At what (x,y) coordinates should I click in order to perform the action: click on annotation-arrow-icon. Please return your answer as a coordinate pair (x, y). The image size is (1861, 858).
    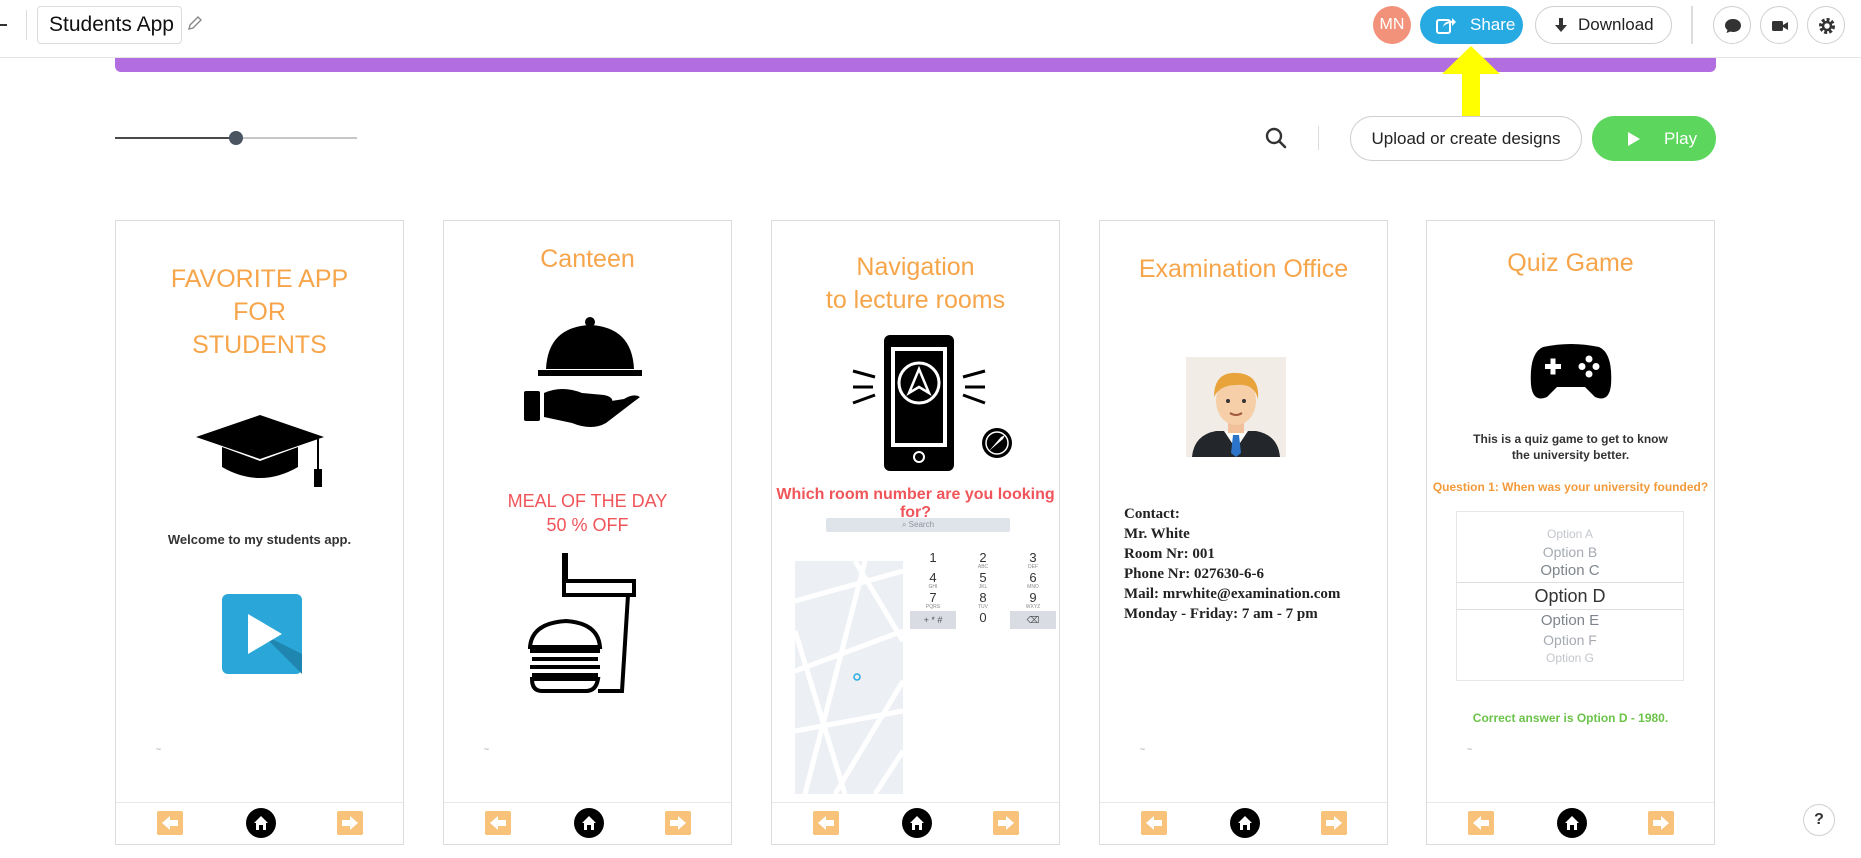
    Looking at the image, I should click on (1471, 81).